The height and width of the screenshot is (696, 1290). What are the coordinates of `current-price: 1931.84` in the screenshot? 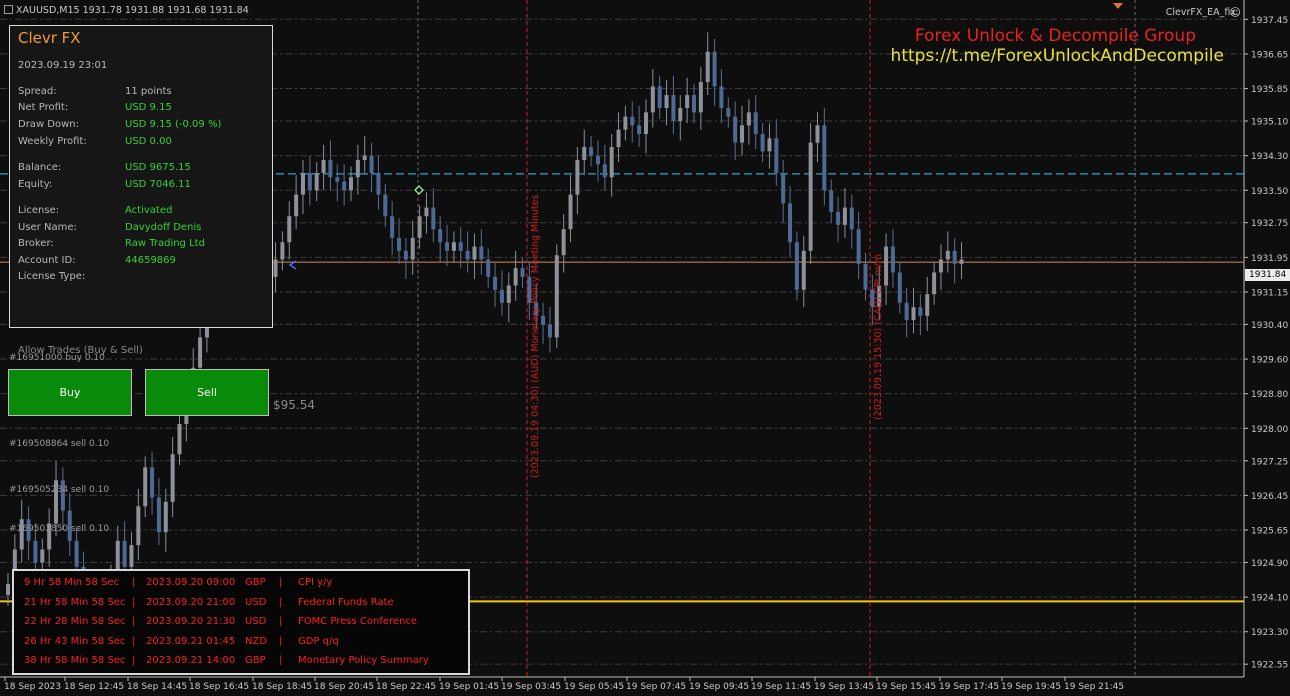 It's located at (1268, 275).